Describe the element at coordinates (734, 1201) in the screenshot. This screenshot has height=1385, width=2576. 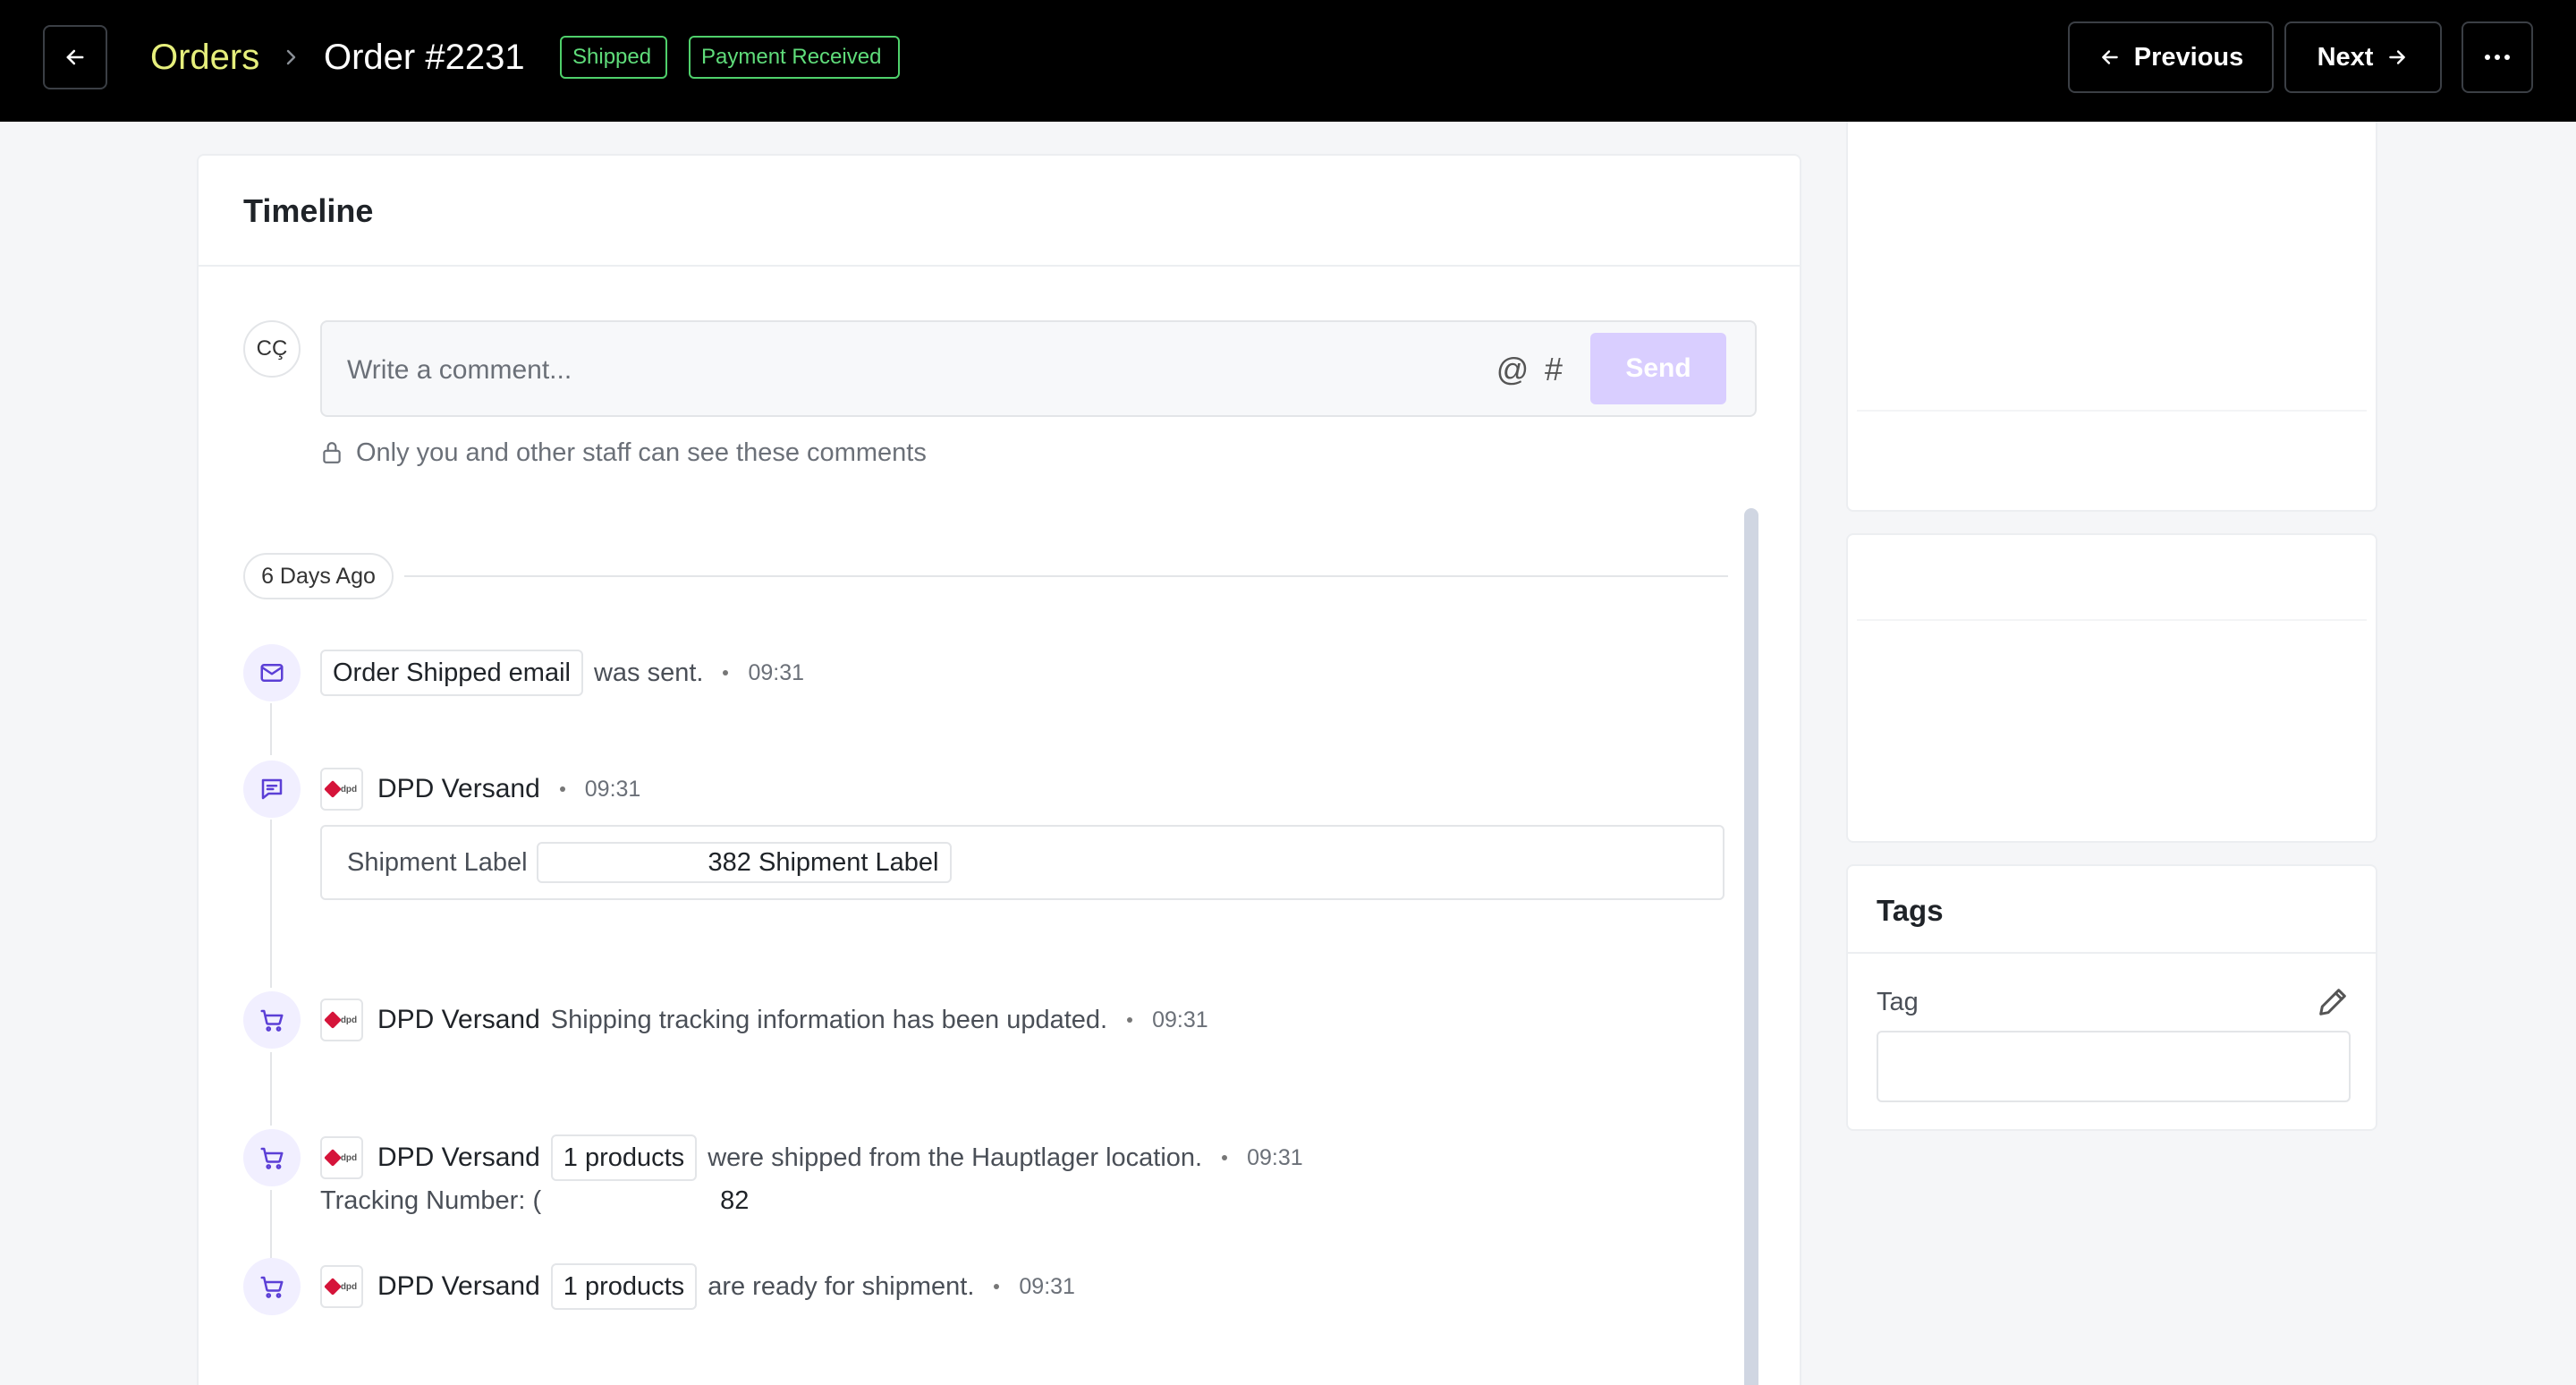
I see `tracking-number-value: 82` at that location.